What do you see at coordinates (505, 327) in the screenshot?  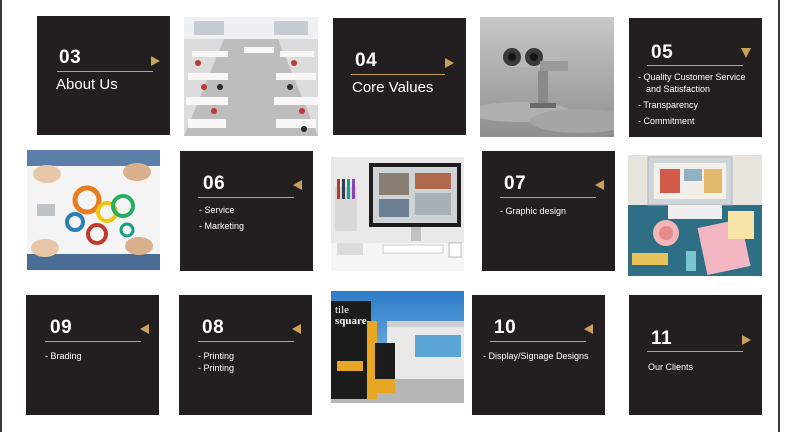 I see `tile-number: 10` at bounding box center [505, 327].